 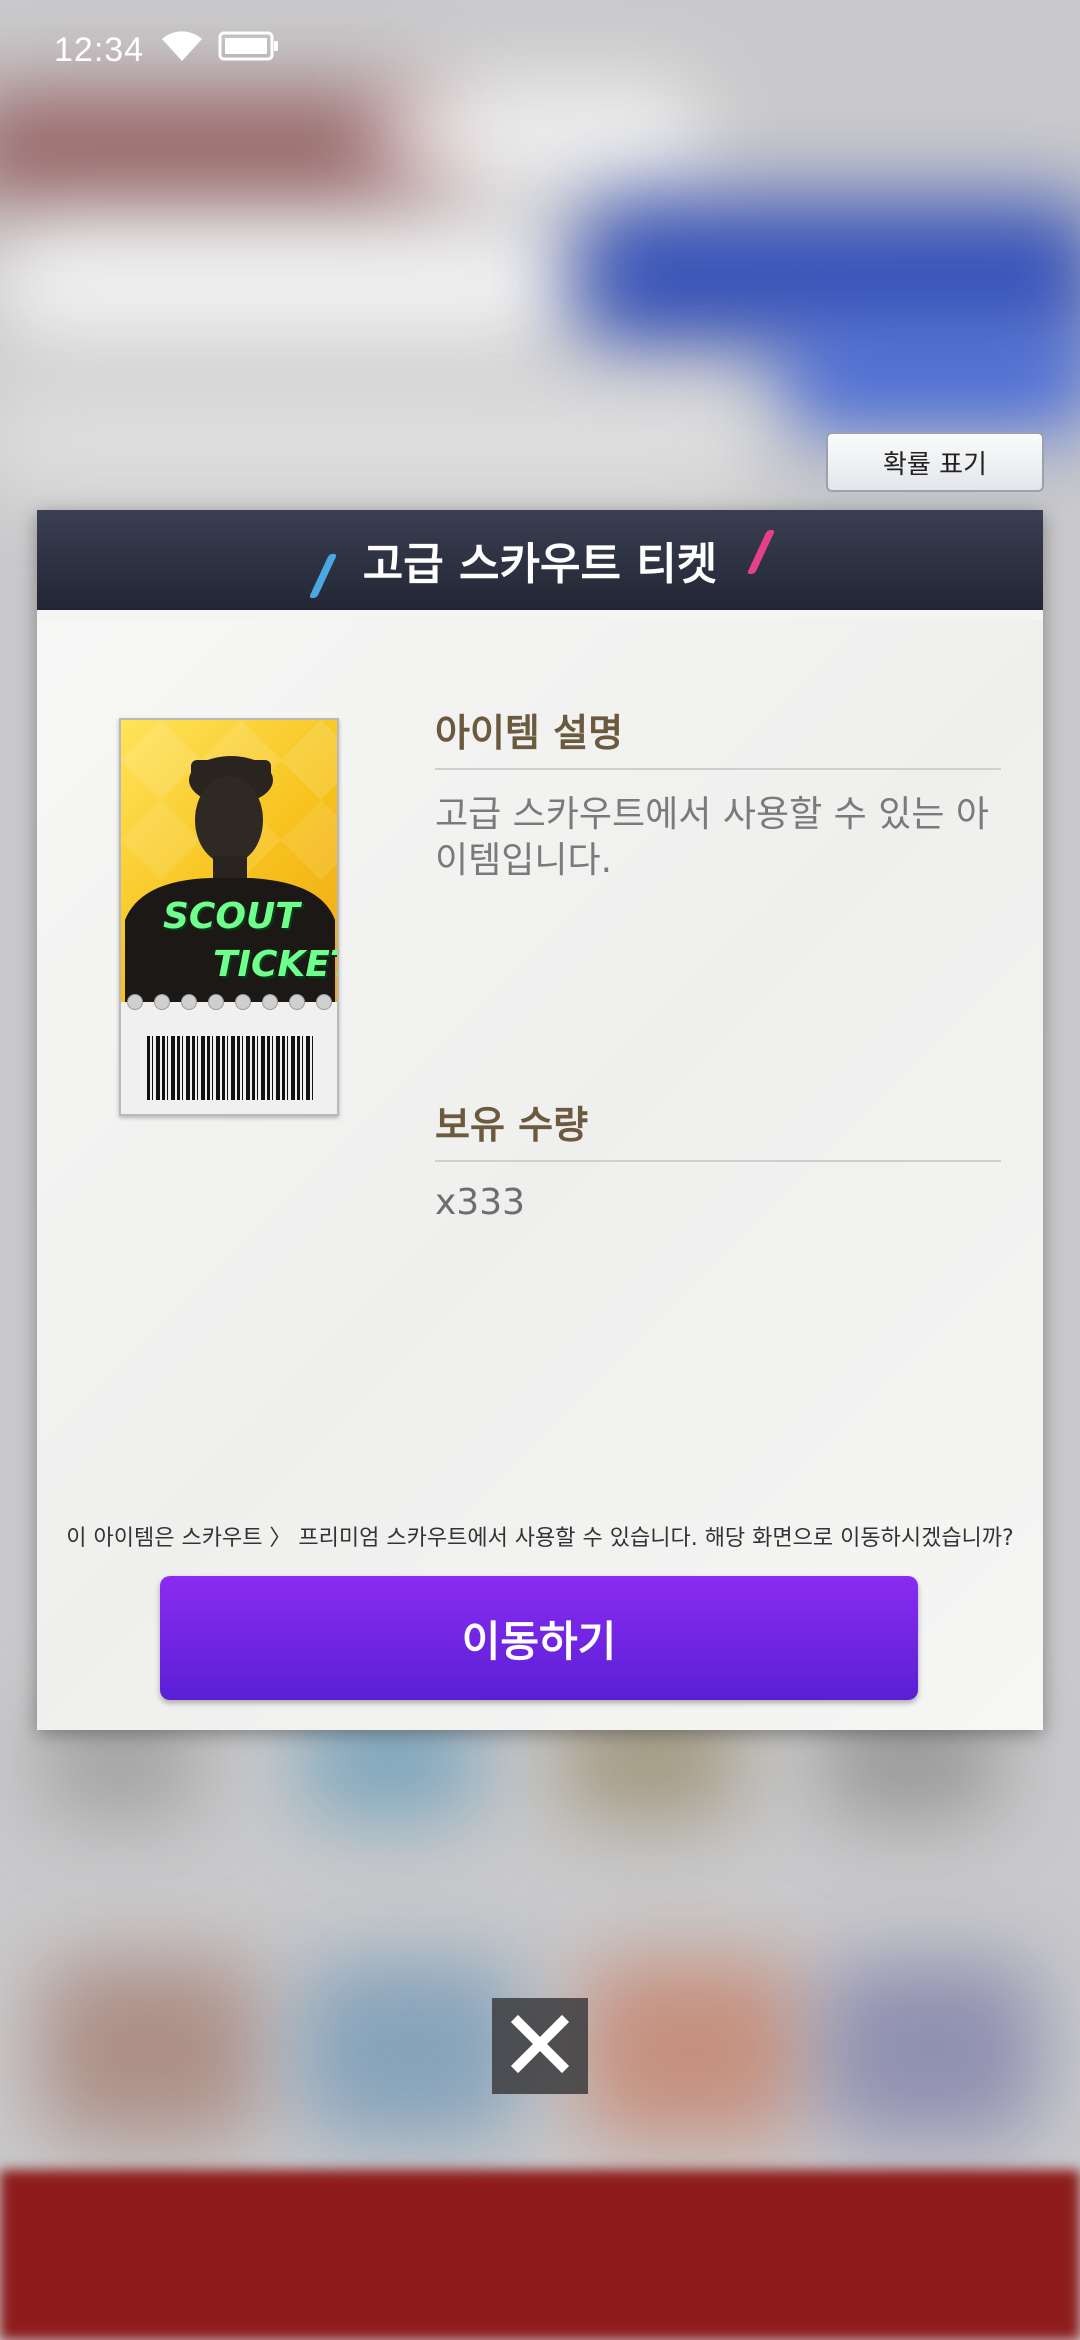 What do you see at coordinates (230, 1068) in the screenshot?
I see `barcode-icon` at bounding box center [230, 1068].